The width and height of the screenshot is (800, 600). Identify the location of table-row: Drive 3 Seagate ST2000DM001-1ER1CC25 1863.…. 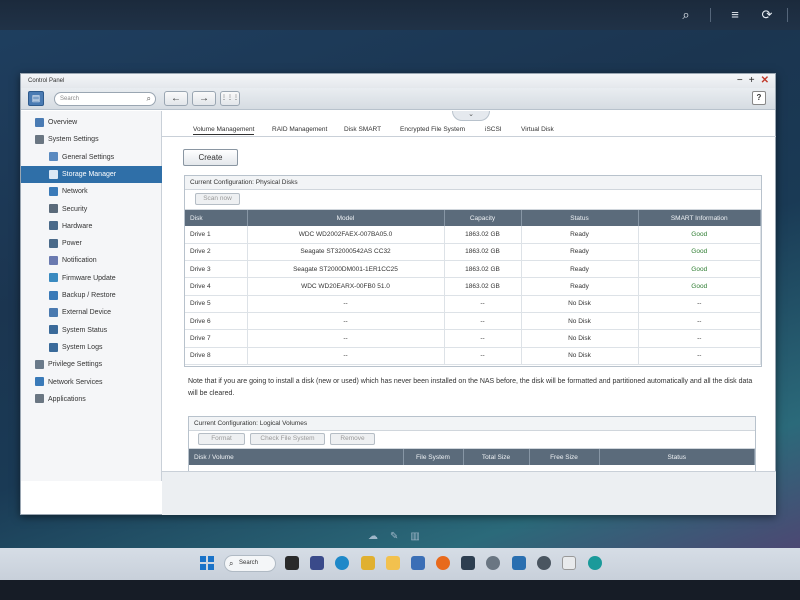
(473, 269).